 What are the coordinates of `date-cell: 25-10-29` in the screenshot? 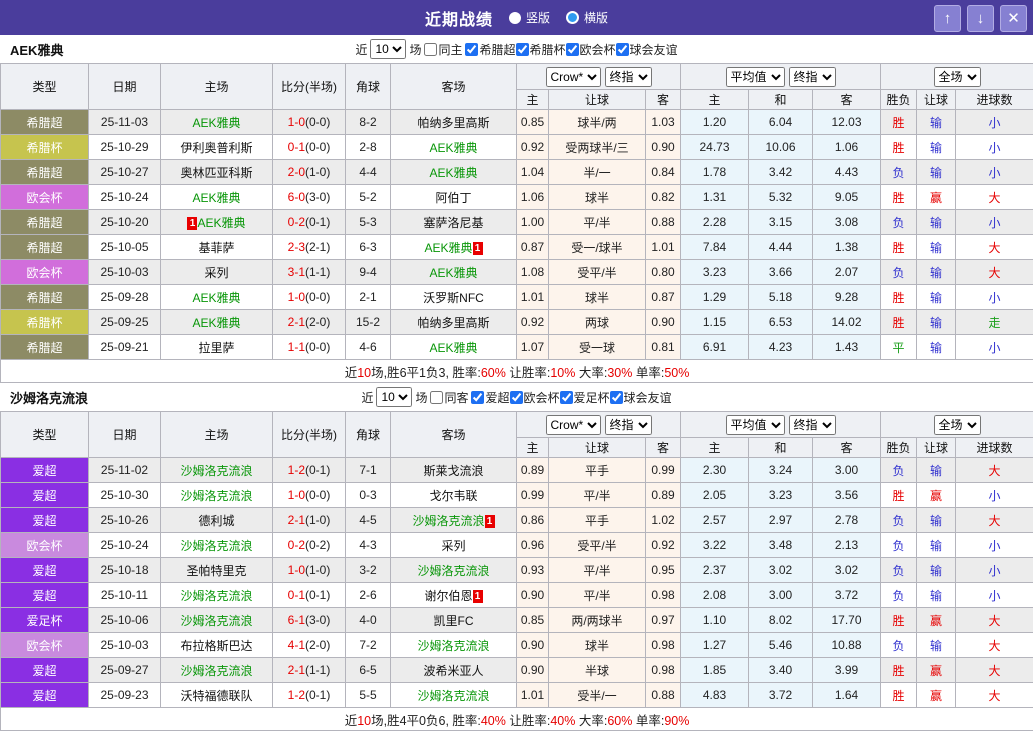 It's located at (124, 147).